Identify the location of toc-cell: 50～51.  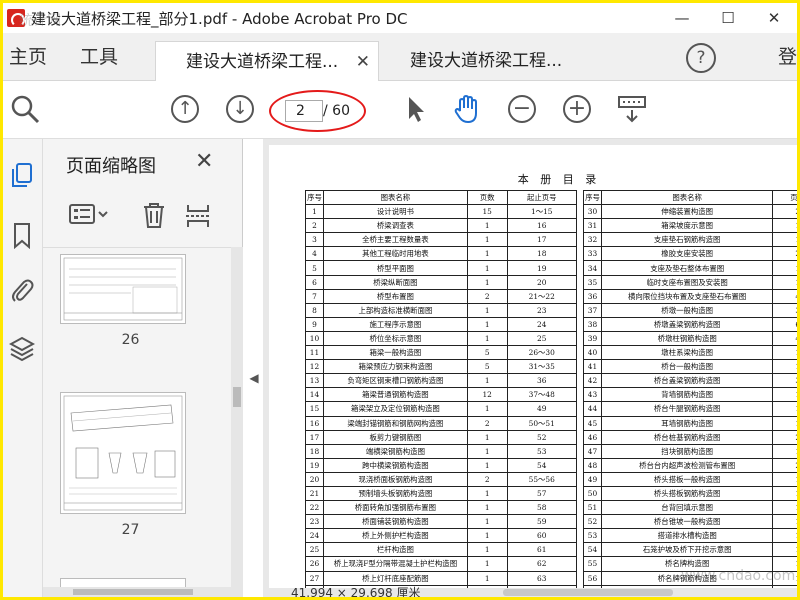
(541, 423).